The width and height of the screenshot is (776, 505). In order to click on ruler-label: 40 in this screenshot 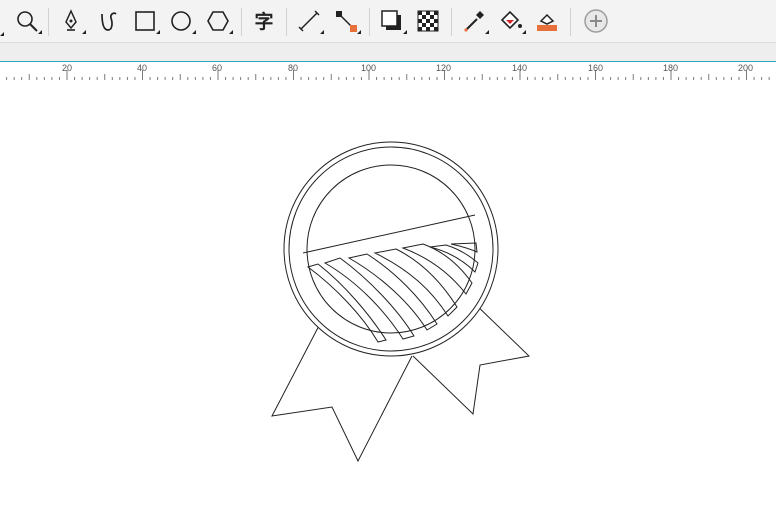, I will do `click(142, 68)`.